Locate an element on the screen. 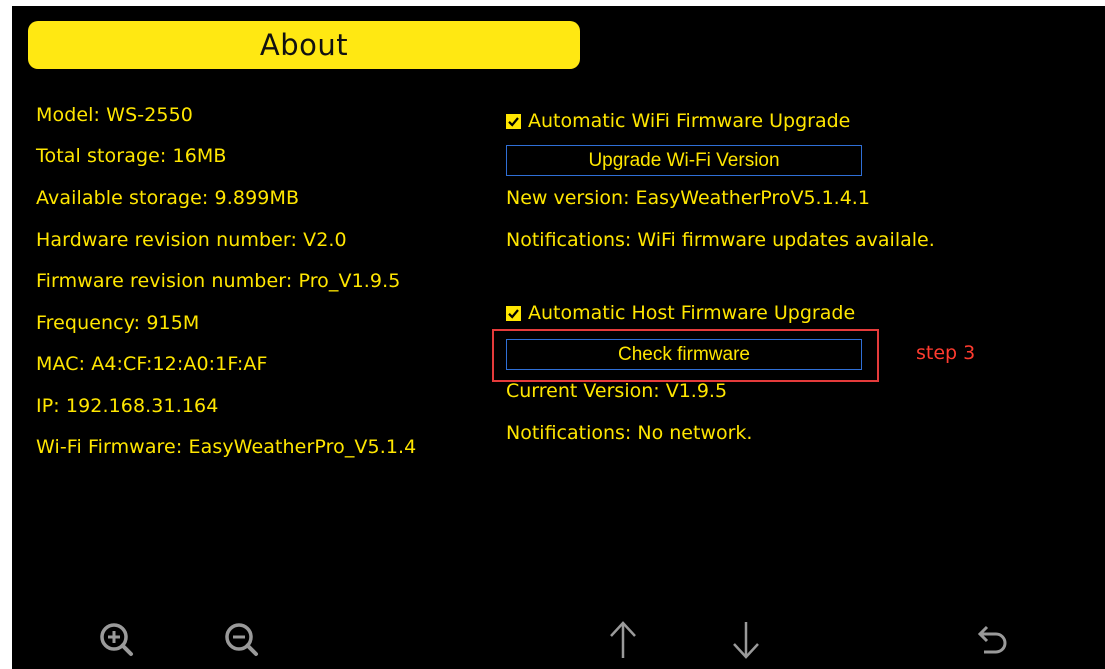 The height and width of the screenshot is (669, 1105). wifi-auto-upgrade-toggle: Automatic WiFi Firmware Upgrade is located at coordinates (678, 121).